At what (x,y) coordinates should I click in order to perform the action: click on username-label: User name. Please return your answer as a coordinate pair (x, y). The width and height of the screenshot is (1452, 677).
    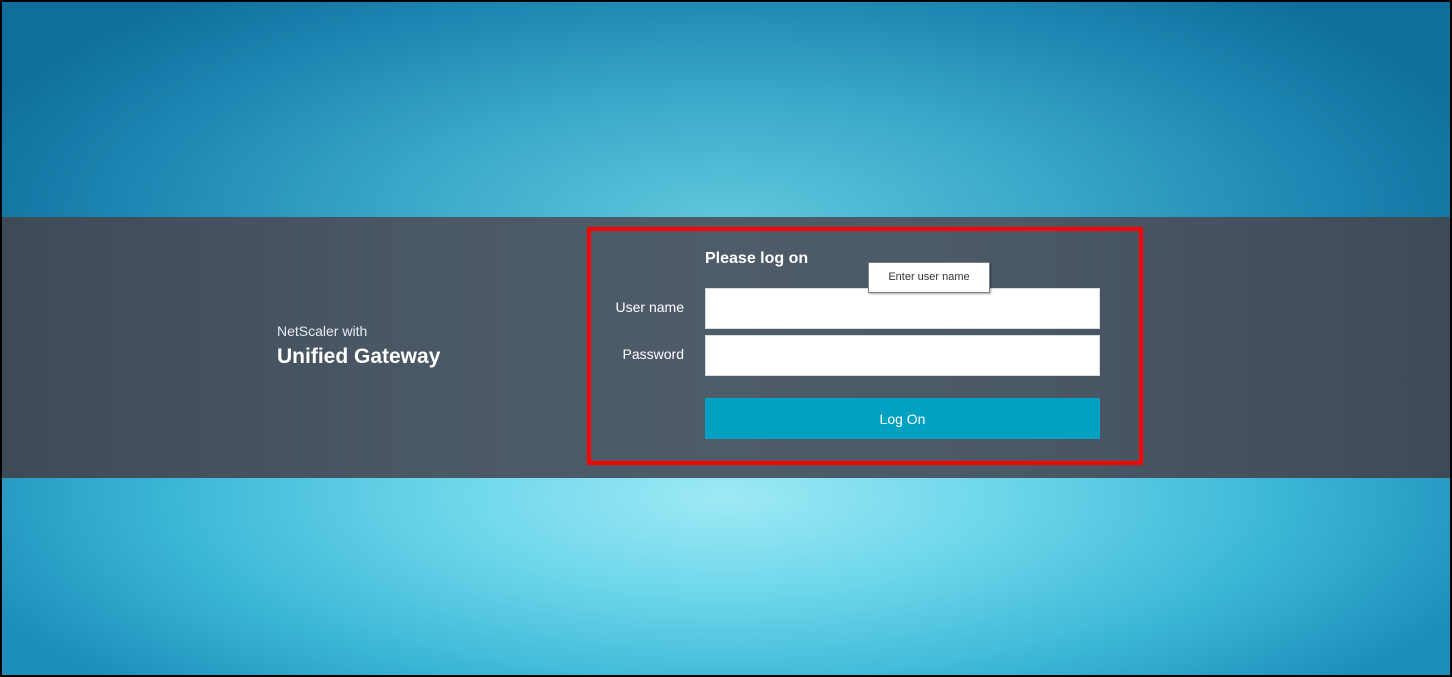
    Looking at the image, I should click on (649, 307).